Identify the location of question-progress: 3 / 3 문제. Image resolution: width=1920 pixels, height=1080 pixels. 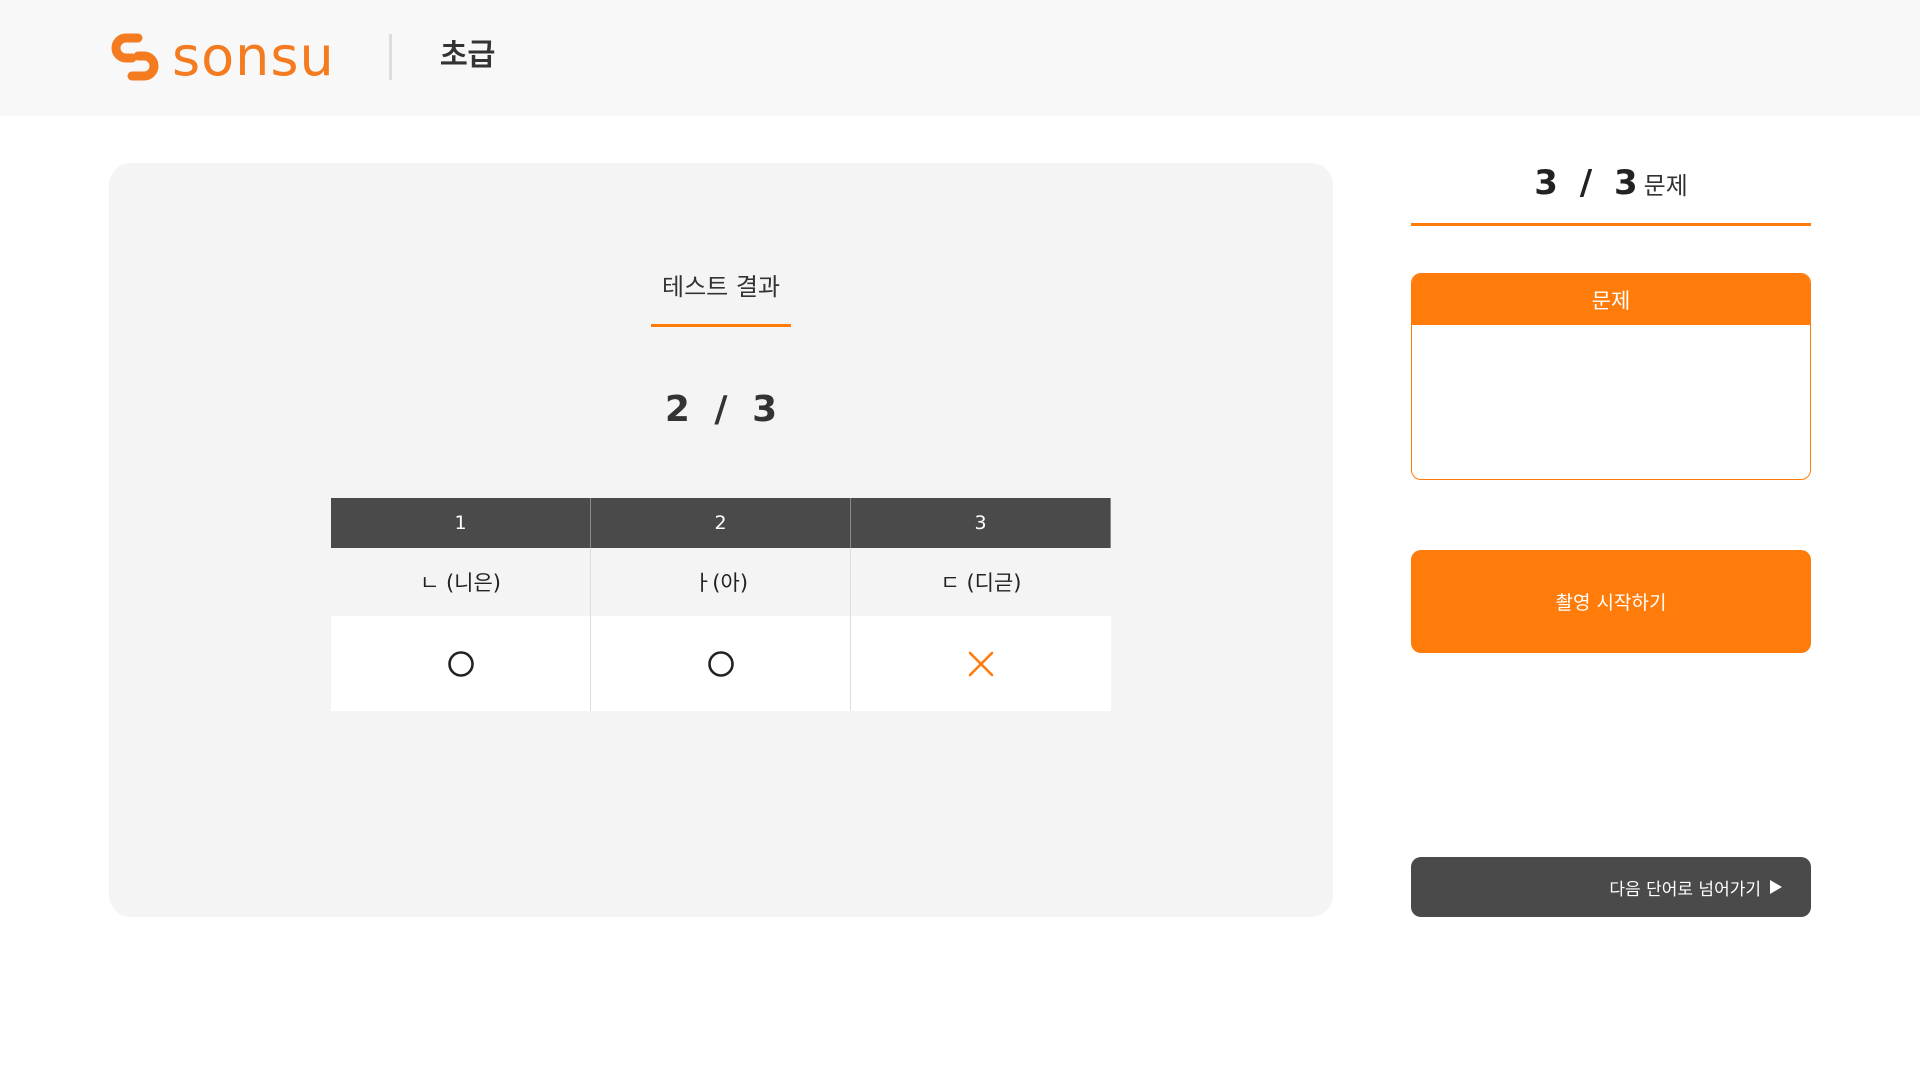
(1611, 186).